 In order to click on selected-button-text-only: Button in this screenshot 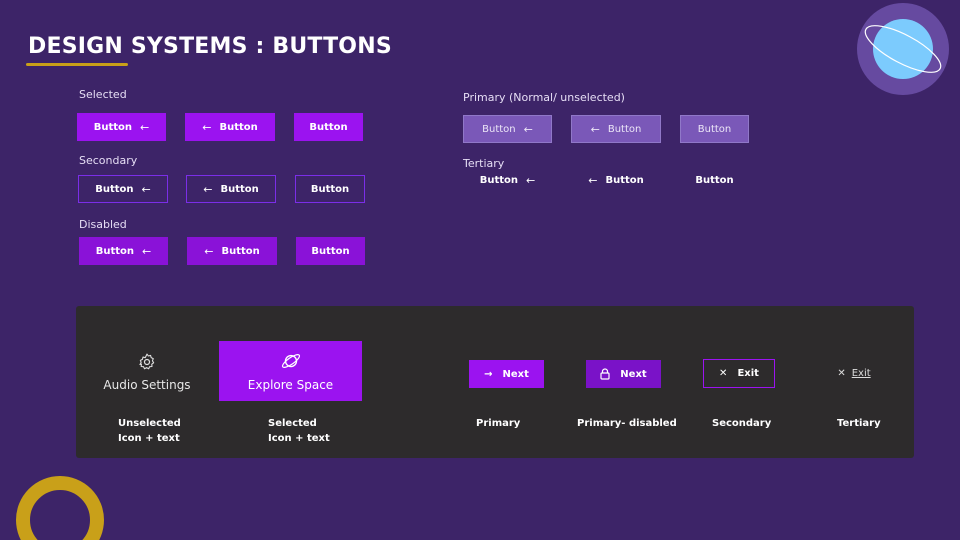, I will do `click(328, 127)`.